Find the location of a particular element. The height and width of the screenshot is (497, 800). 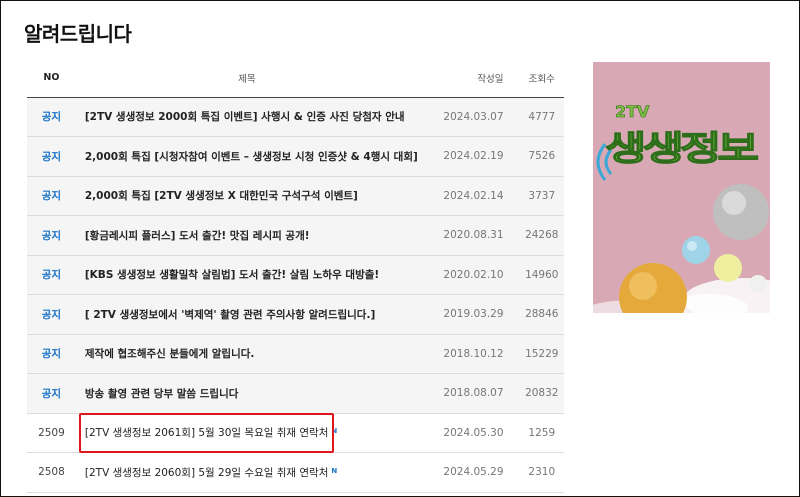

row-date: 2018.10.12 is located at coordinates (468, 354).